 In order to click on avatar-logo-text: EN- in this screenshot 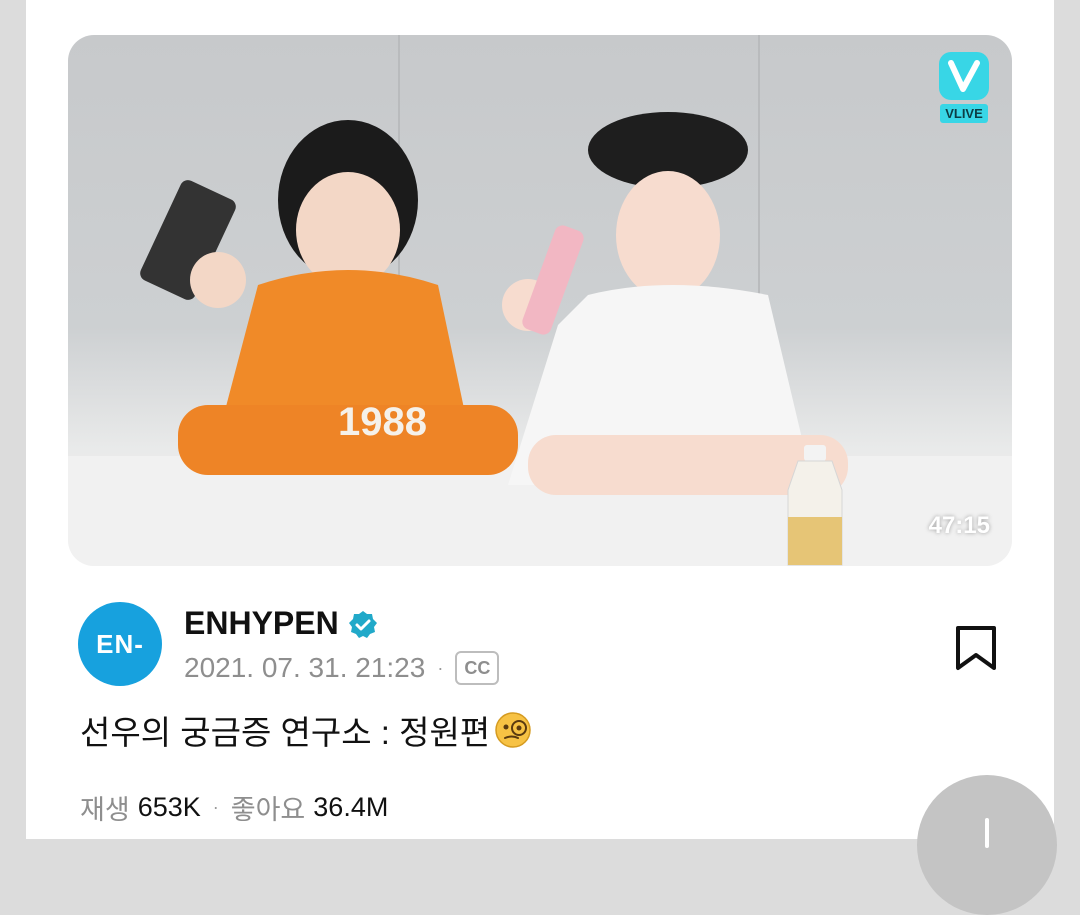, I will do `click(120, 643)`.